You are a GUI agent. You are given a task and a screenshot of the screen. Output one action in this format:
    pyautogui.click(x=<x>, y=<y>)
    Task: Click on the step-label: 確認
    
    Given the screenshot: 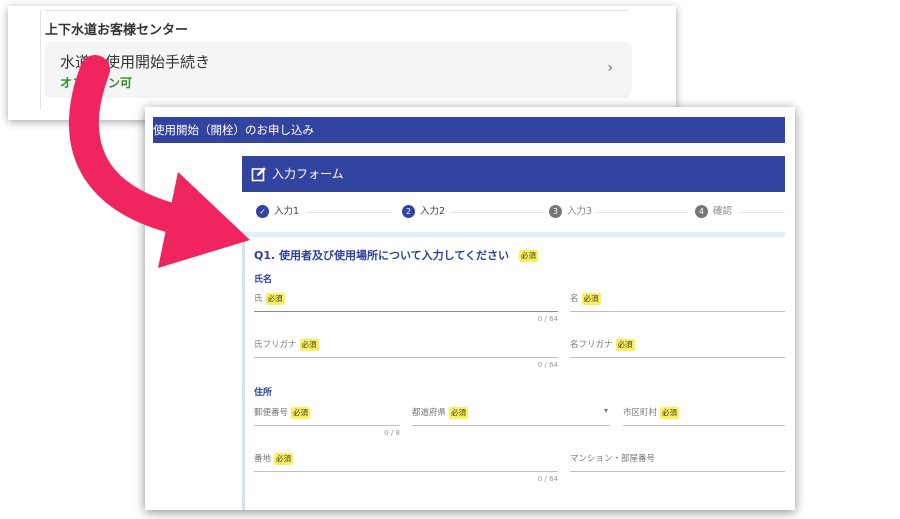 What is the action you would take?
    pyautogui.click(x=723, y=211)
    